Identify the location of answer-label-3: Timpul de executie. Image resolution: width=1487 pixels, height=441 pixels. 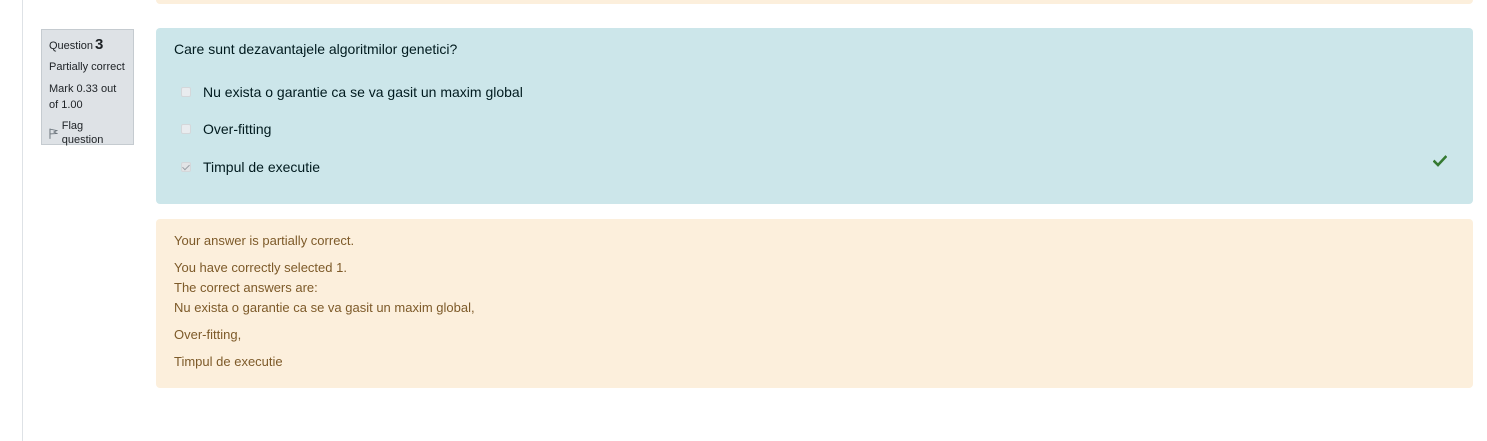
(261, 167).